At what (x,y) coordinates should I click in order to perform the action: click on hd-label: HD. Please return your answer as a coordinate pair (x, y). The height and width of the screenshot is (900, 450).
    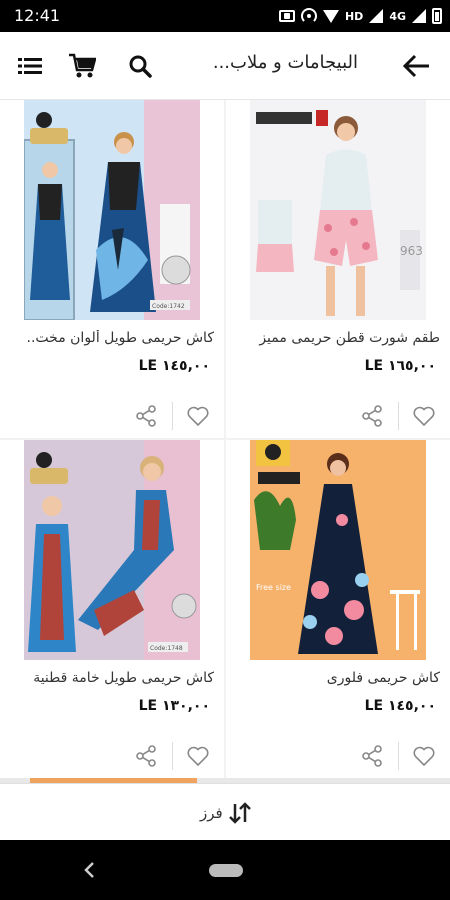
    Looking at the image, I should click on (354, 16).